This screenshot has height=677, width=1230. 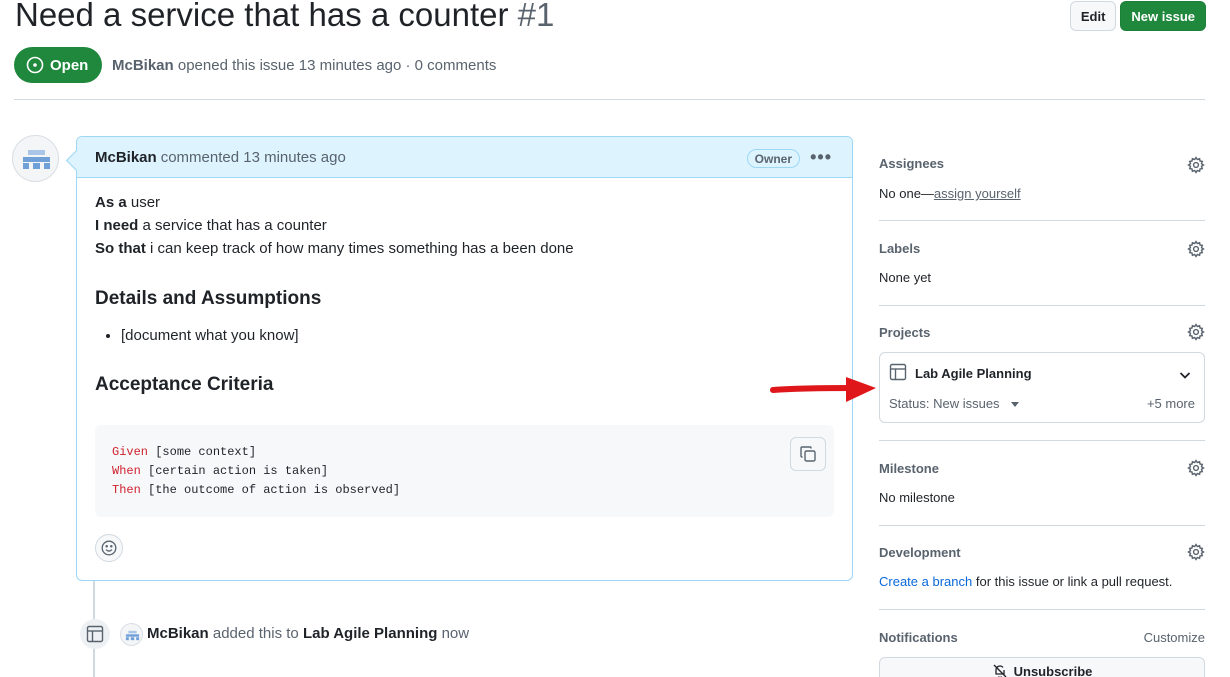 What do you see at coordinates (821, 157) in the screenshot?
I see `kebab-menu-icon: •••` at bounding box center [821, 157].